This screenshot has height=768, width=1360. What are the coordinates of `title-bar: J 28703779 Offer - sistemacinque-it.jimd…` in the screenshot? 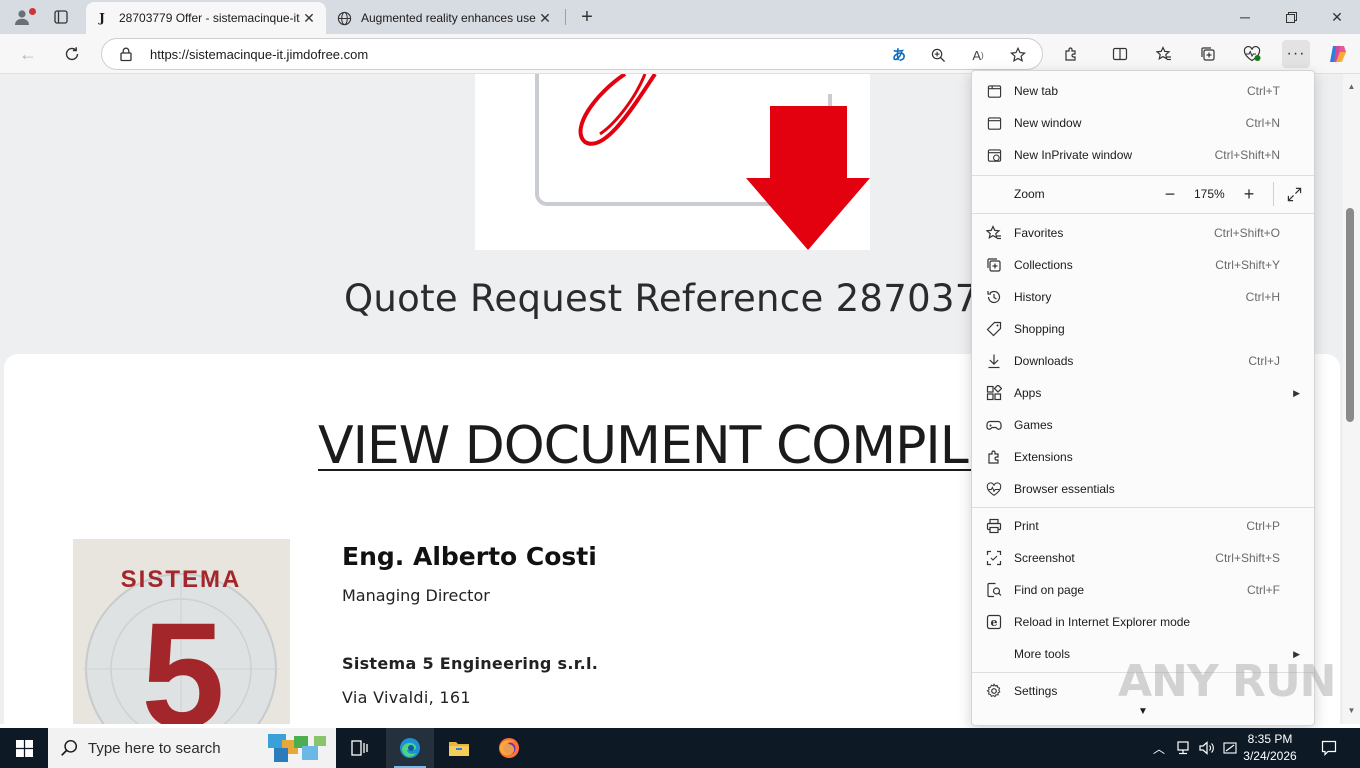 It's located at (680, 17).